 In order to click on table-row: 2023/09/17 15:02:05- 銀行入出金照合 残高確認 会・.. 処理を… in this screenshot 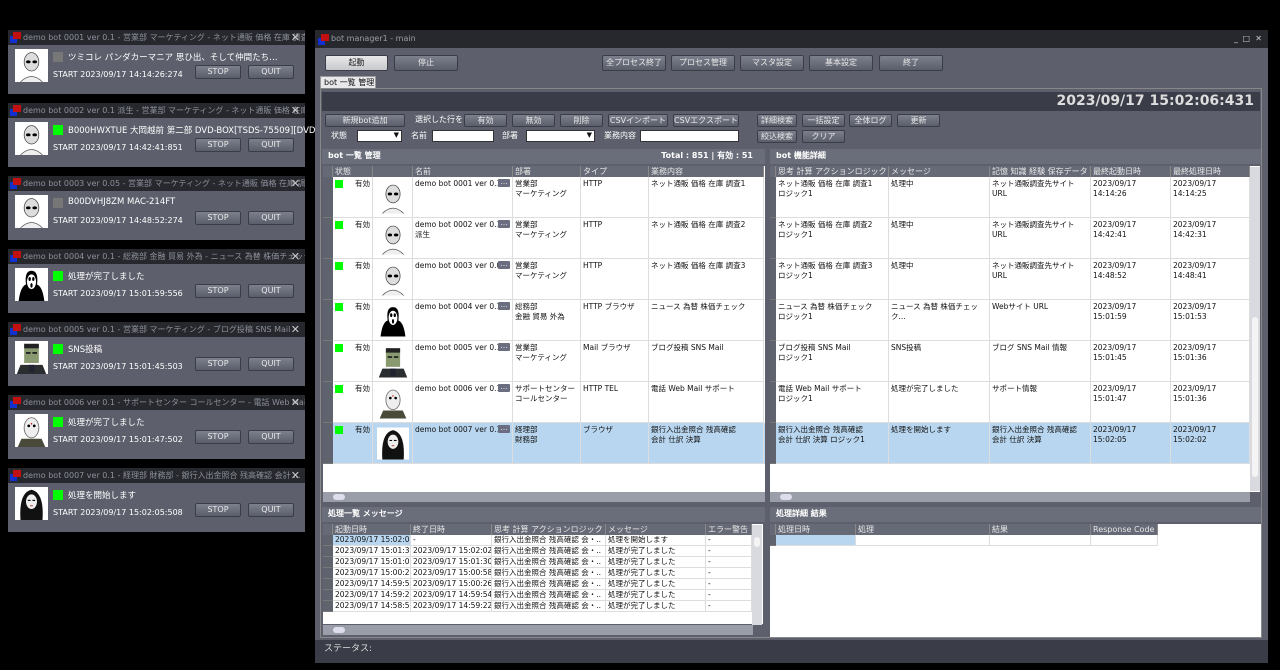, I will do `click(537, 540)`.